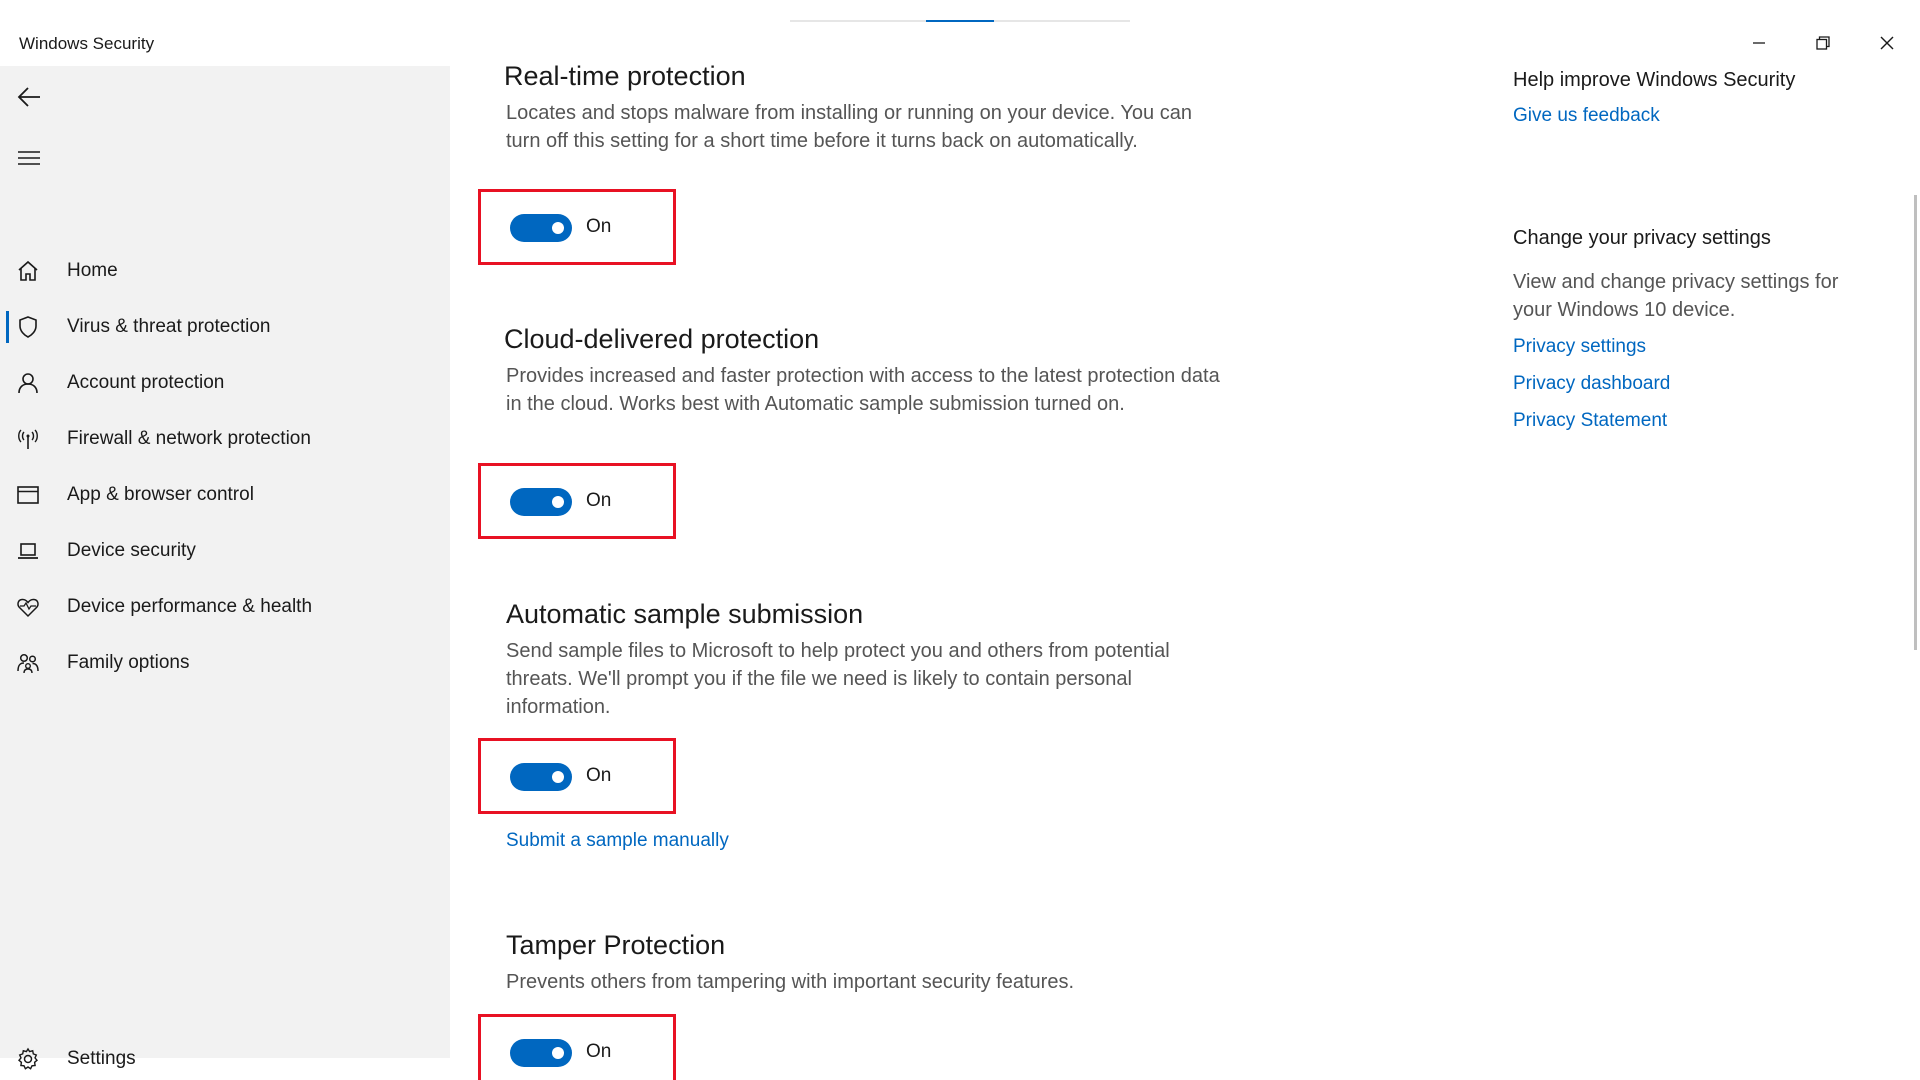  What do you see at coordinates (28, 1059) in the screenshot?
I see `gear-icon` at bounding box center [28, 1059].